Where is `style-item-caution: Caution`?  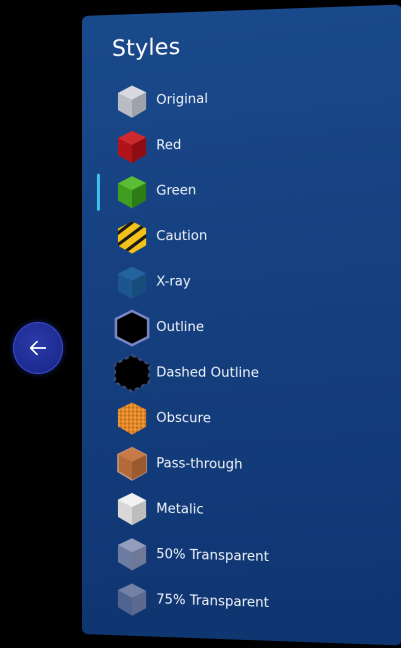 style-item-caution: Caution is located at coordinates (241, 235).